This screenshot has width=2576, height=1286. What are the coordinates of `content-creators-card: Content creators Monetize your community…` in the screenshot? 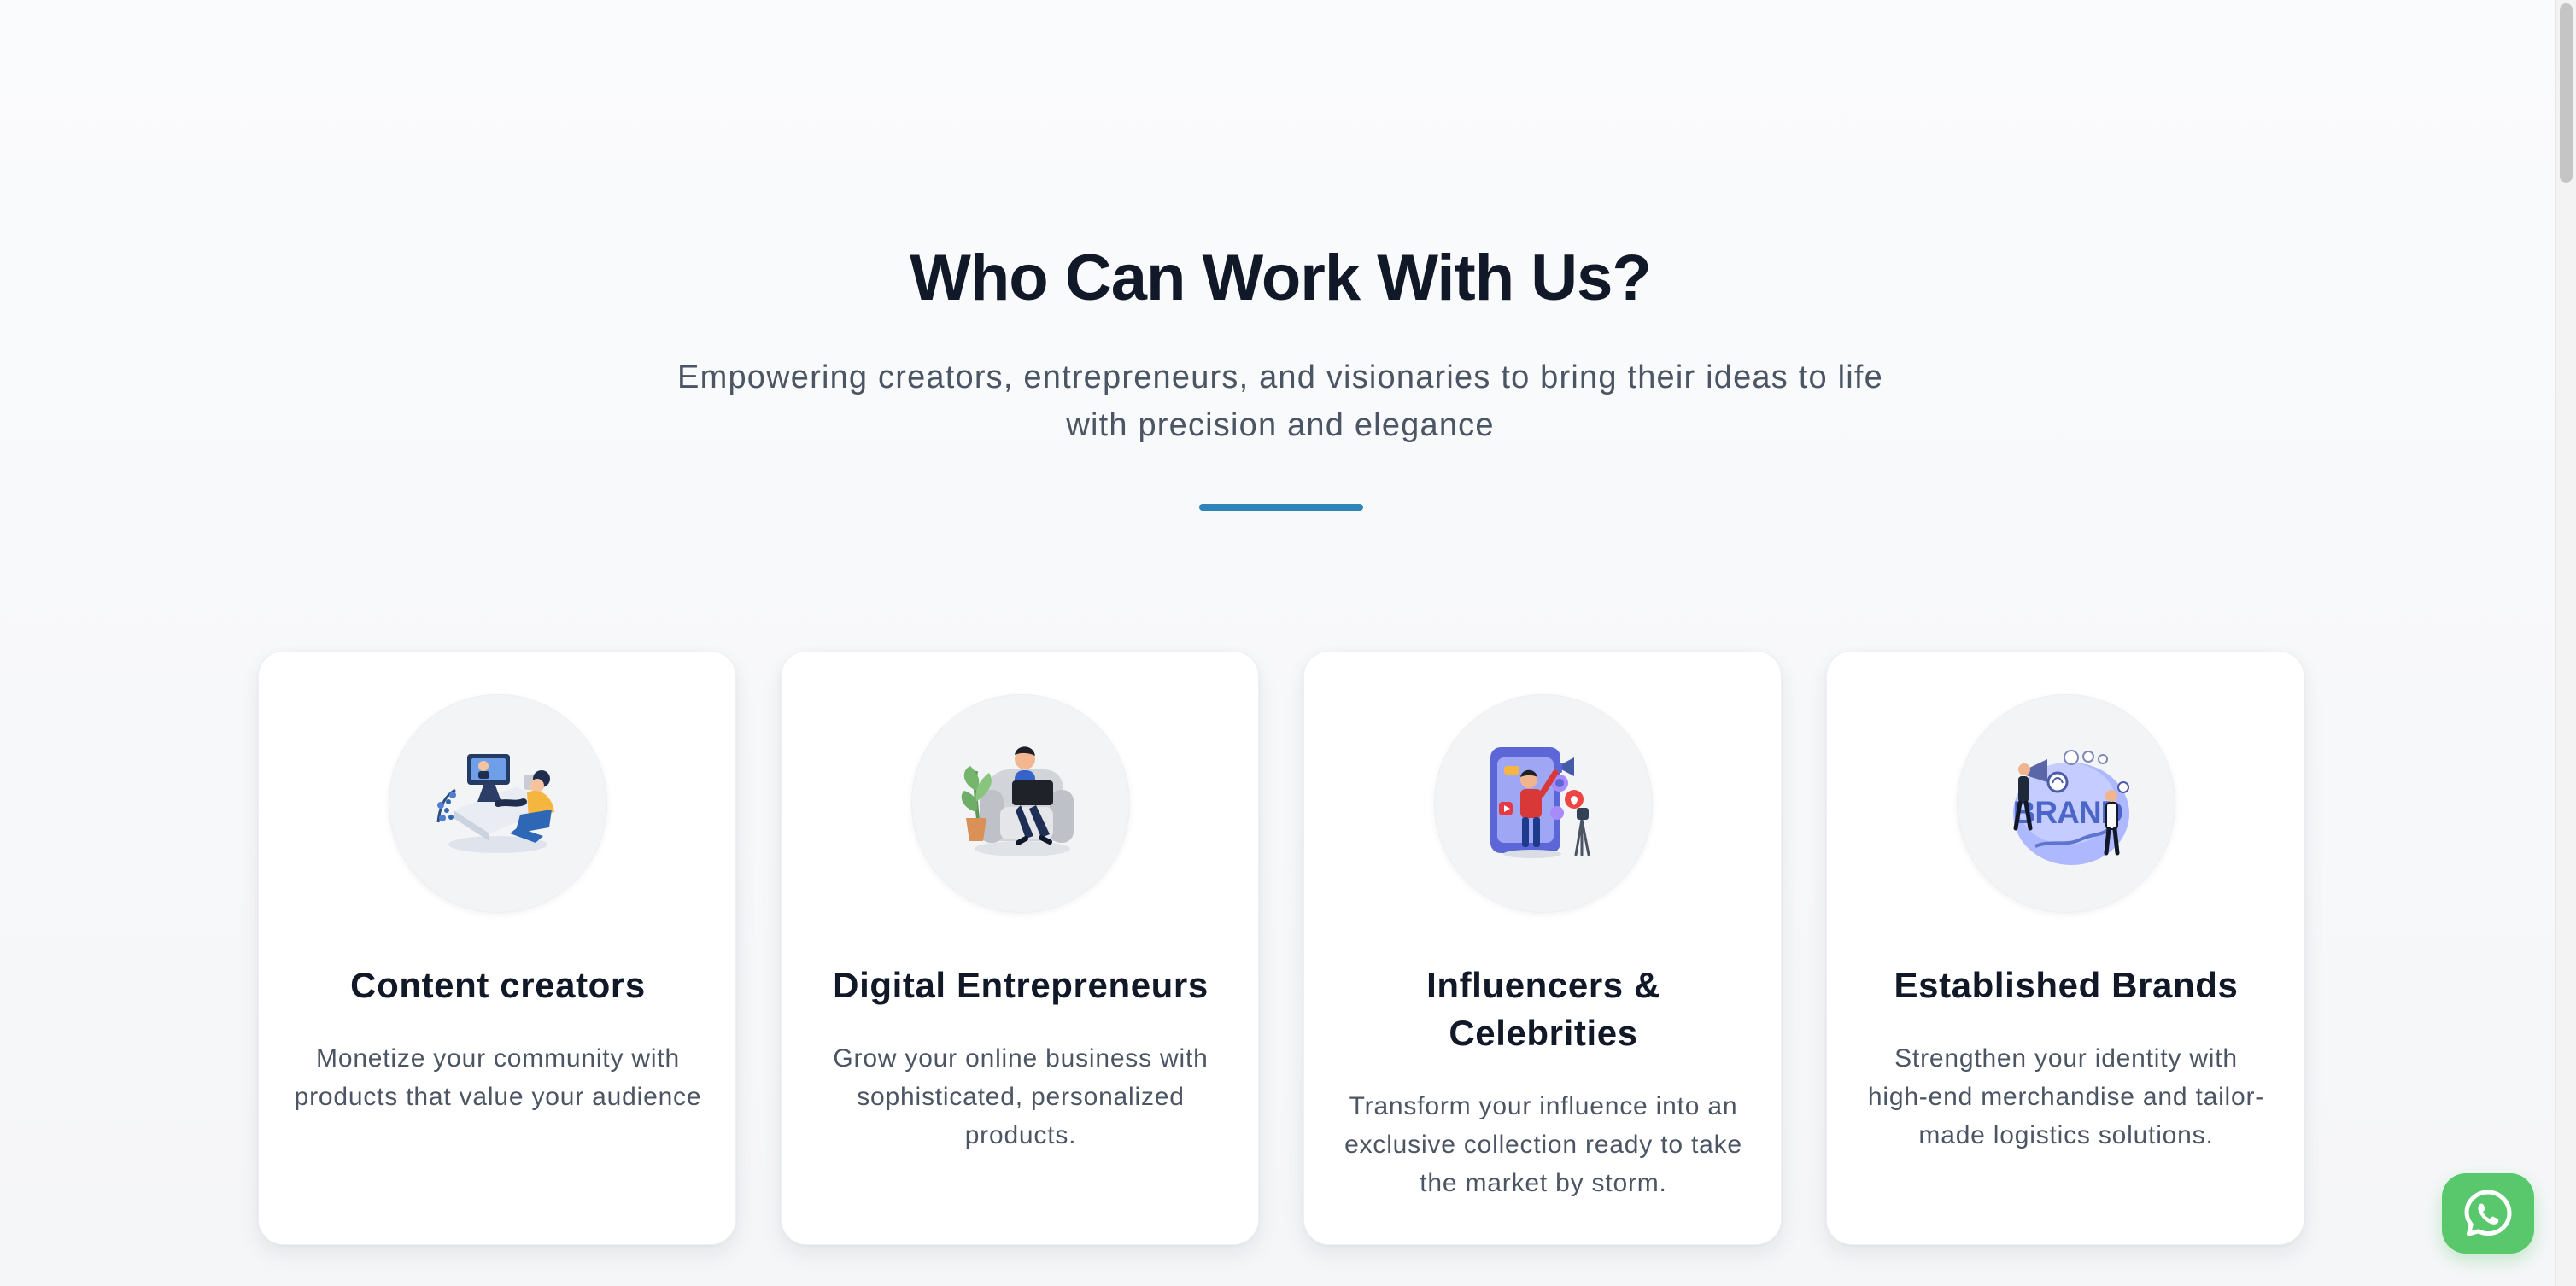 It's located at (497, 948).